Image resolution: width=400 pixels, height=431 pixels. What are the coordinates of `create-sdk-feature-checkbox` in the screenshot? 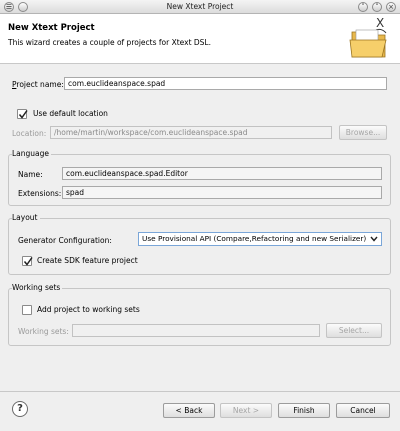 It's located at (27, 261).